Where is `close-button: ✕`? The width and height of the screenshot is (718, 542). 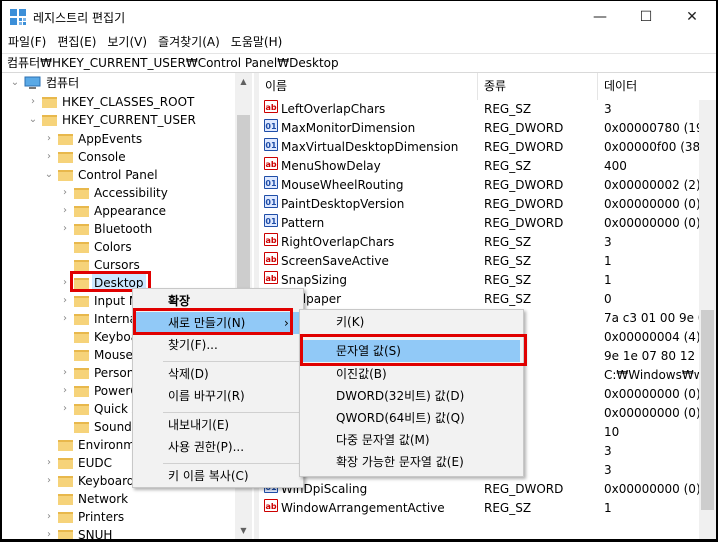
close-button: ✕ is located at coordinates (692, 16).